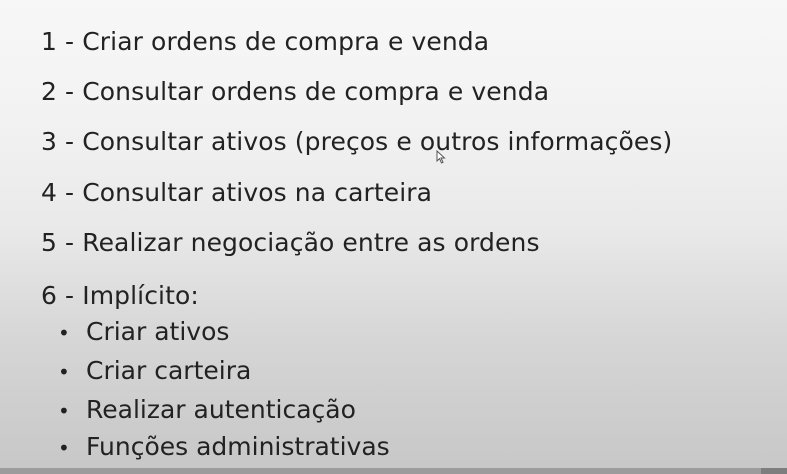 Image resolution: width=787 pixels, height=474 pixels. Describe the element at coordinates (120, 295) in the screenshot. I see `list-item-6: 6 - Implícito:` at that location.